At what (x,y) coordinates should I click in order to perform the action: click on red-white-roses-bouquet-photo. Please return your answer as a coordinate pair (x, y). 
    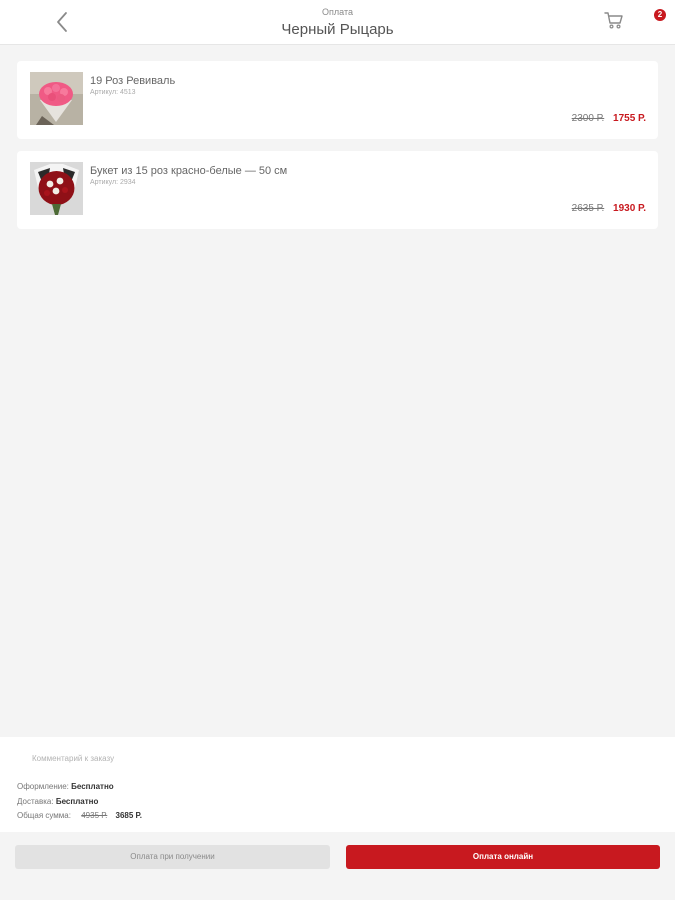
    Looking at the image, I should click on (56, 188).